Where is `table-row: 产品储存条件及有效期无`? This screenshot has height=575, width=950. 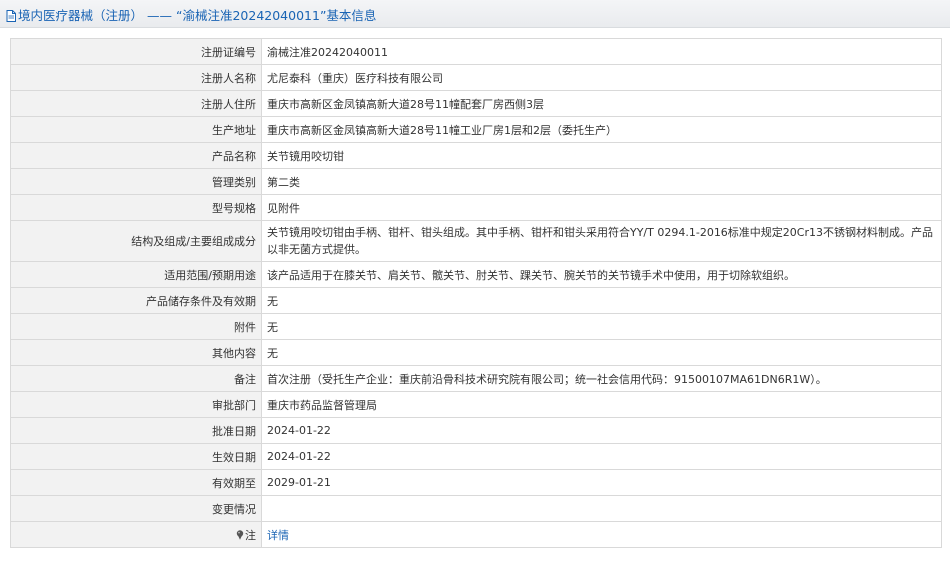 table-row: 产品储存条件及有效期无 is located at coordinates (476, 300).